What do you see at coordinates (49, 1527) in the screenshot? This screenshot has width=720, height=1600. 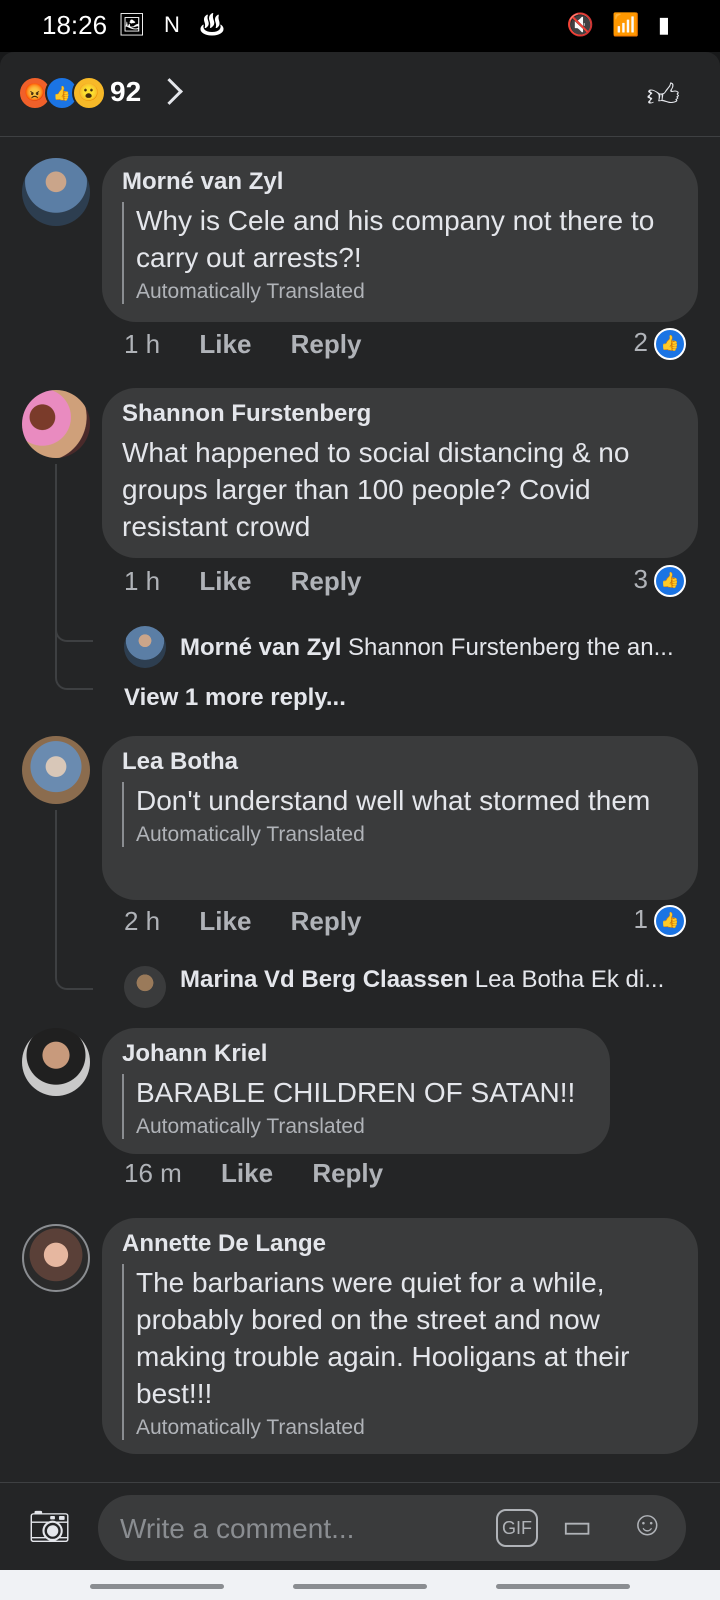 I see `camera-icon: 📷︎` at bounding box center [49, 1527].